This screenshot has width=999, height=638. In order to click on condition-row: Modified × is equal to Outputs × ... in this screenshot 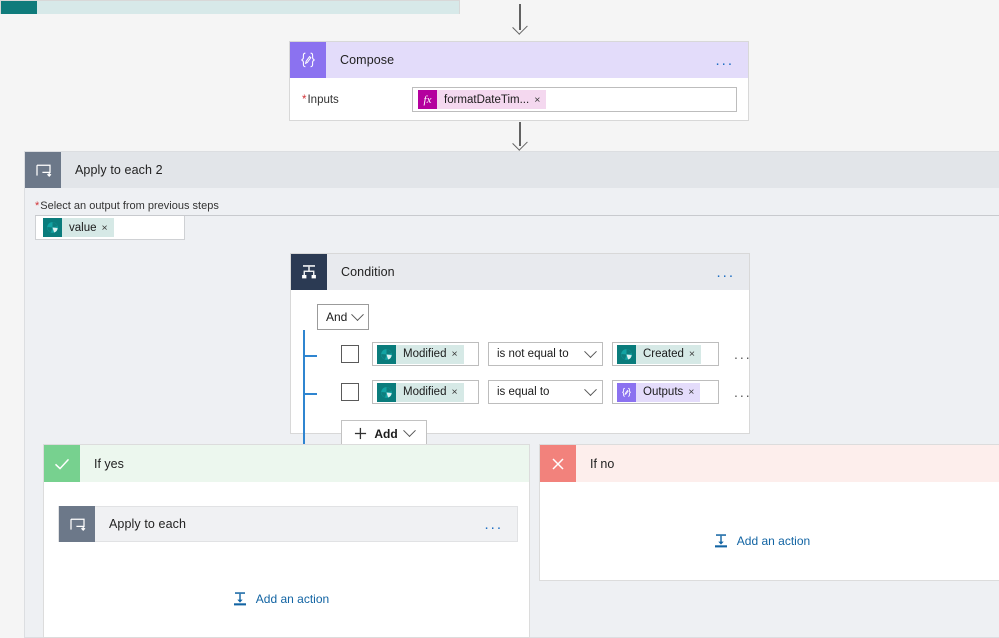, I will do `click(534, 392)`.